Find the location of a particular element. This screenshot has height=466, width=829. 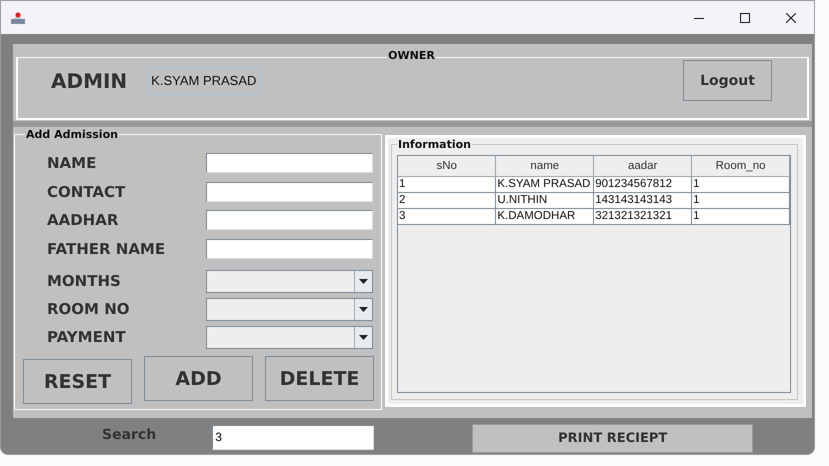

owner-name: K.SYAM PRASAD is located at coordinates (203, 80).